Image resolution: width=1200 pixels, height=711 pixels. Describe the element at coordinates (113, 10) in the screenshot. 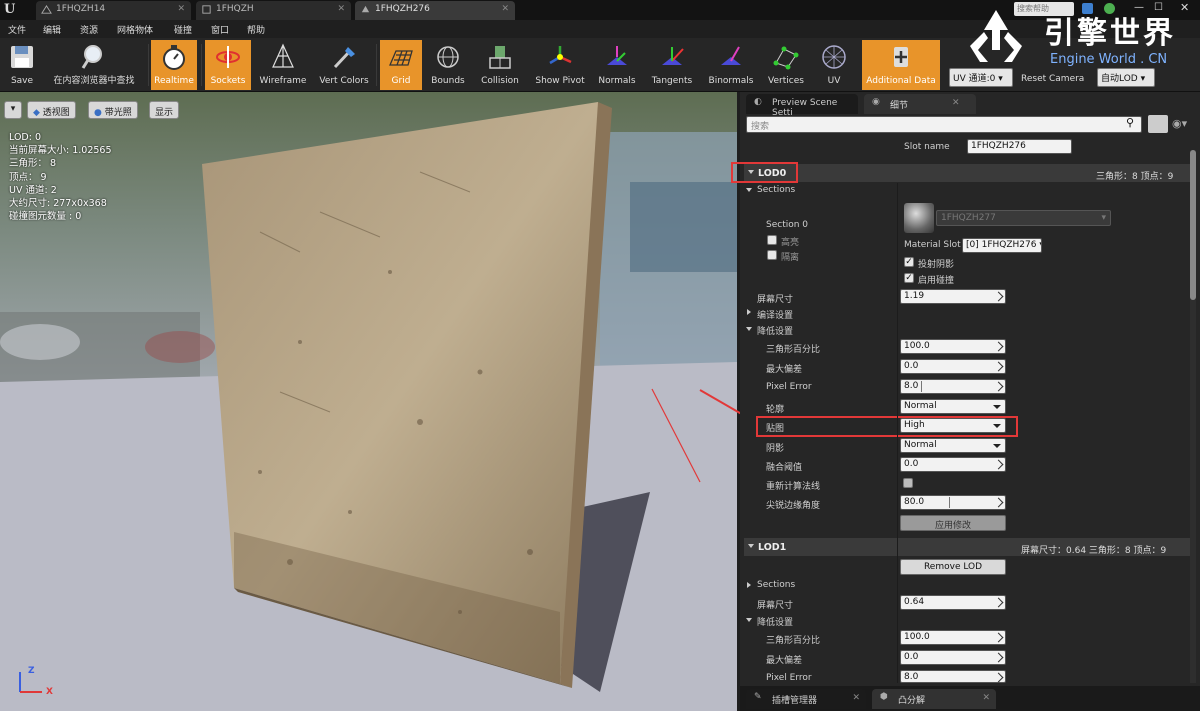

I see `tab-1fhqzh14: 1FHQZH14 ✕` at that location.